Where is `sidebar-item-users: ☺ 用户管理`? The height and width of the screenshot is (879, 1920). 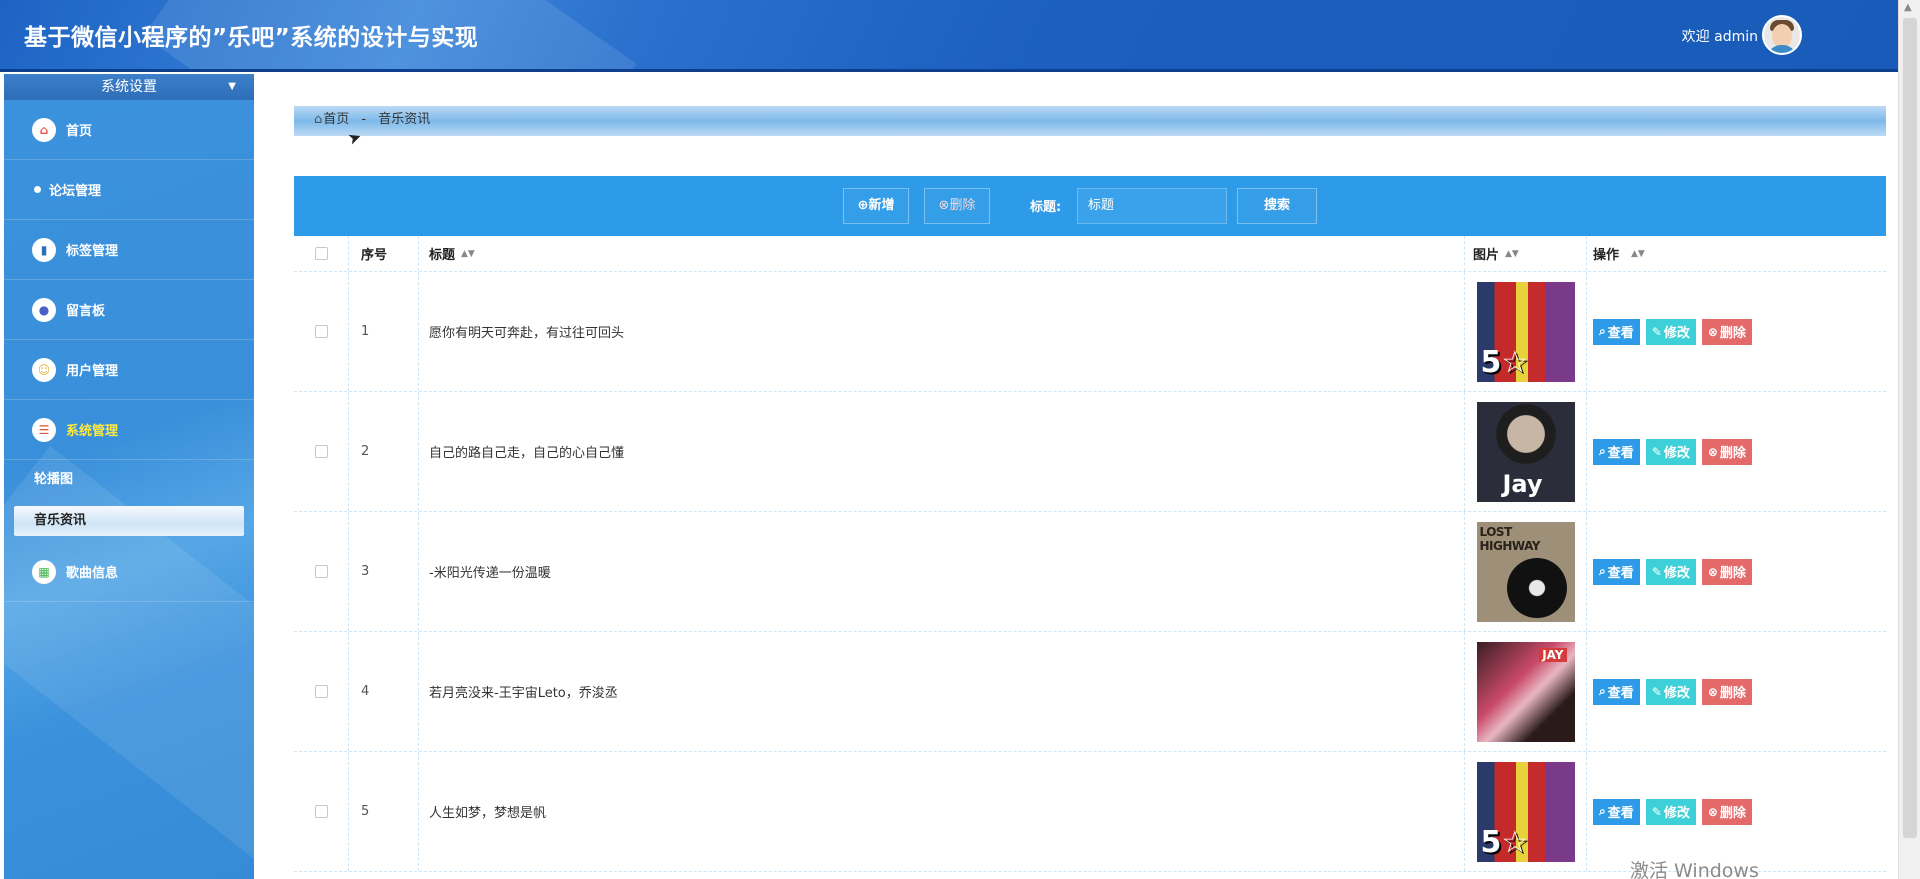 sidebar-item-users: ☺ 用户管理 is located at coordinates (129, 370).